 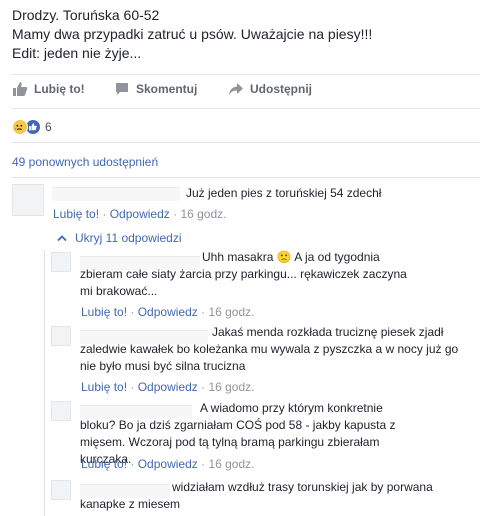 What do you see at coordinates (122, 89) in the screenshot?
I see `comment-icon` at bounding box center [122, 89].